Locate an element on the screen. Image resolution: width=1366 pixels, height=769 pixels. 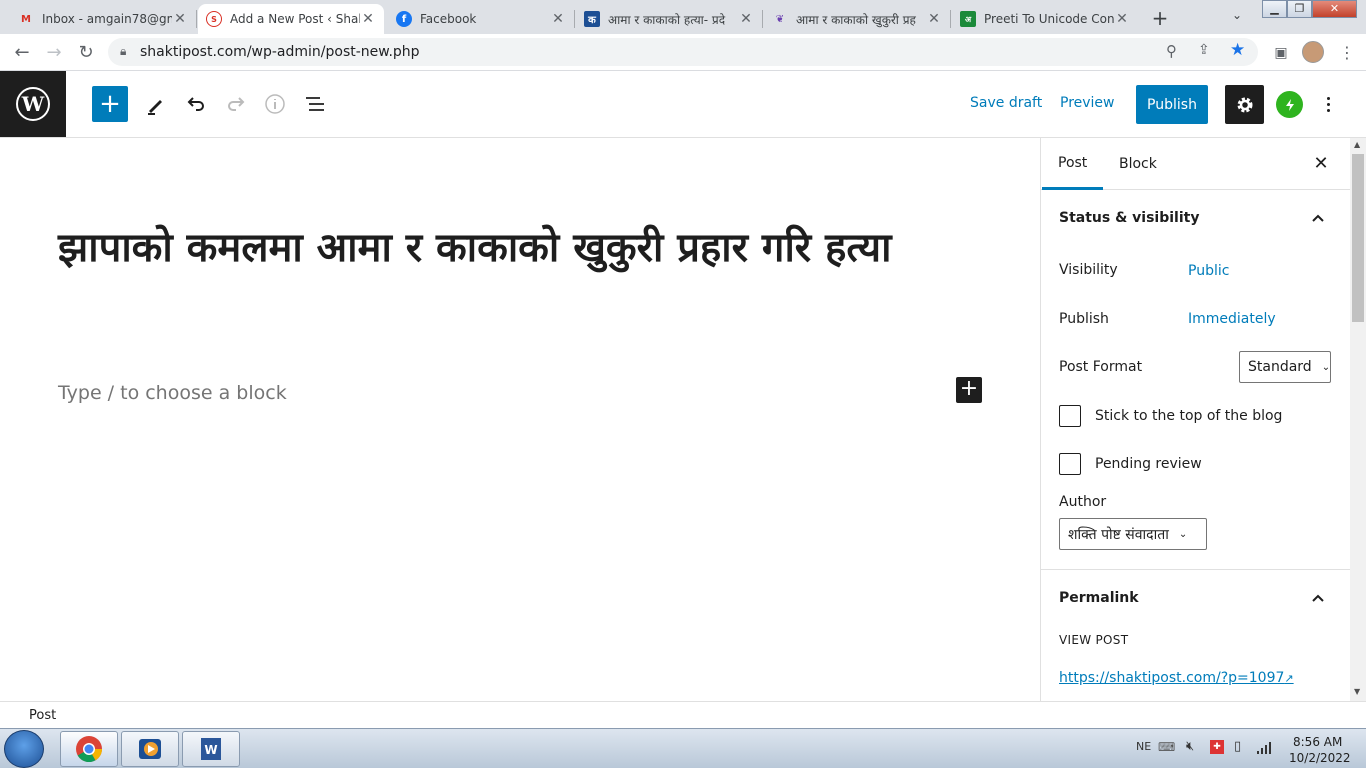
tab-title: Facebook is located at coordinates (448, 19).